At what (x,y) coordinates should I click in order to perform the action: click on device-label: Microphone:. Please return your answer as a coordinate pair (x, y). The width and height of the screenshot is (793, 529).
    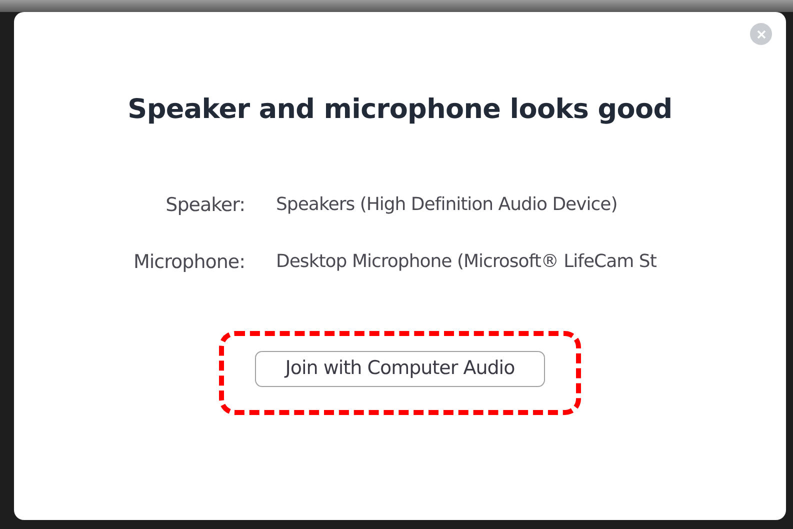
    Looking at the image, I should click on (188, 262).